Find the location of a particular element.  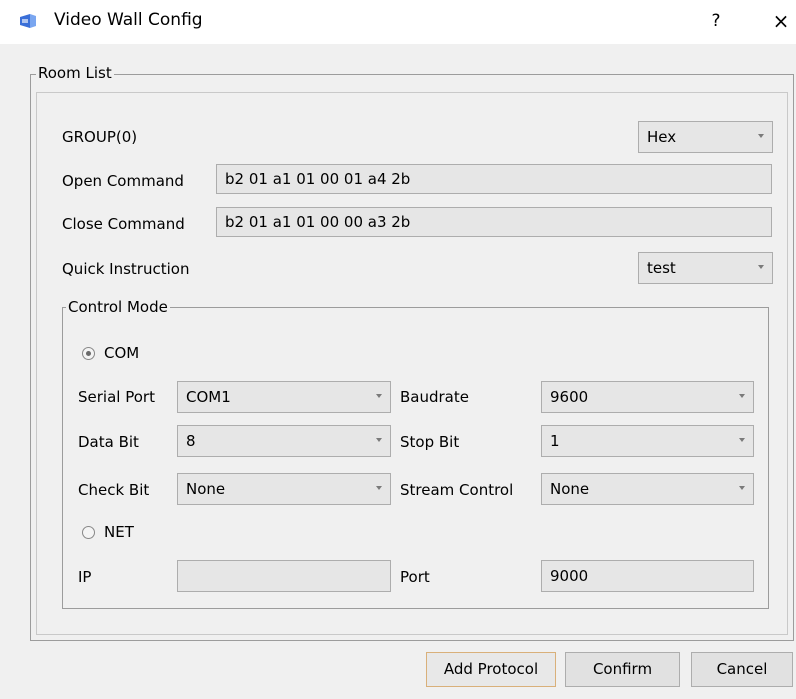

quick-instruction-label: Quick Instruction is located at coordinates (126, 269).